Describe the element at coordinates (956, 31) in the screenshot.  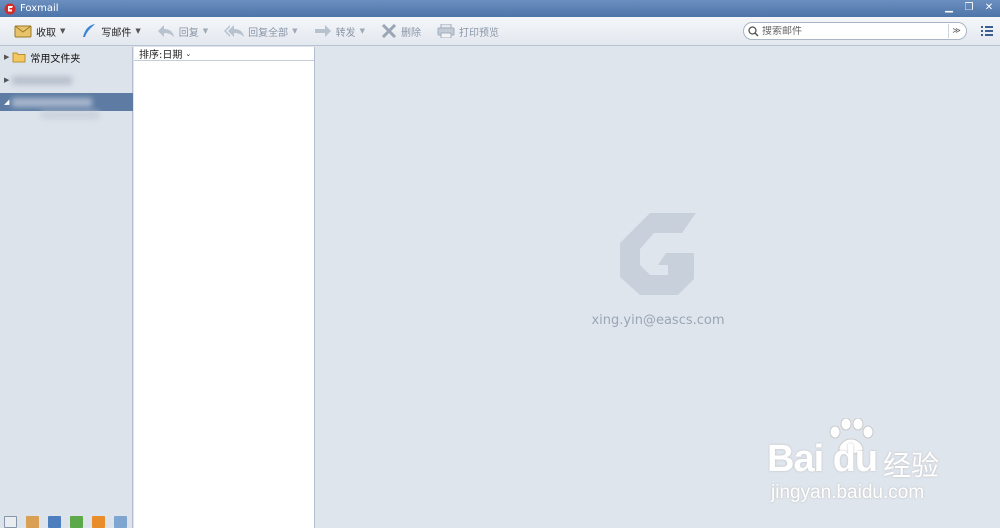
I see `search-options-icon: ≫` at that location.